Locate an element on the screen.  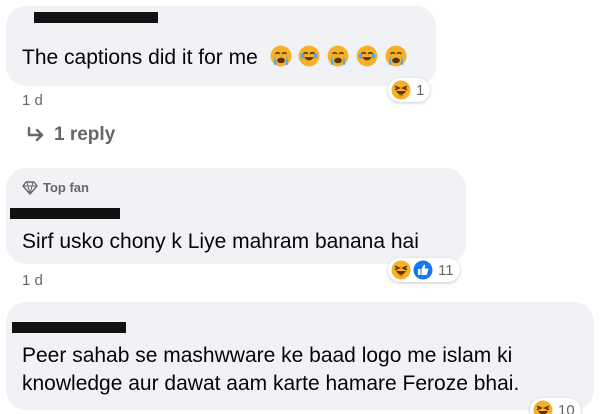
reply-count-label: 1 reply is located at coordinates (85, 134).